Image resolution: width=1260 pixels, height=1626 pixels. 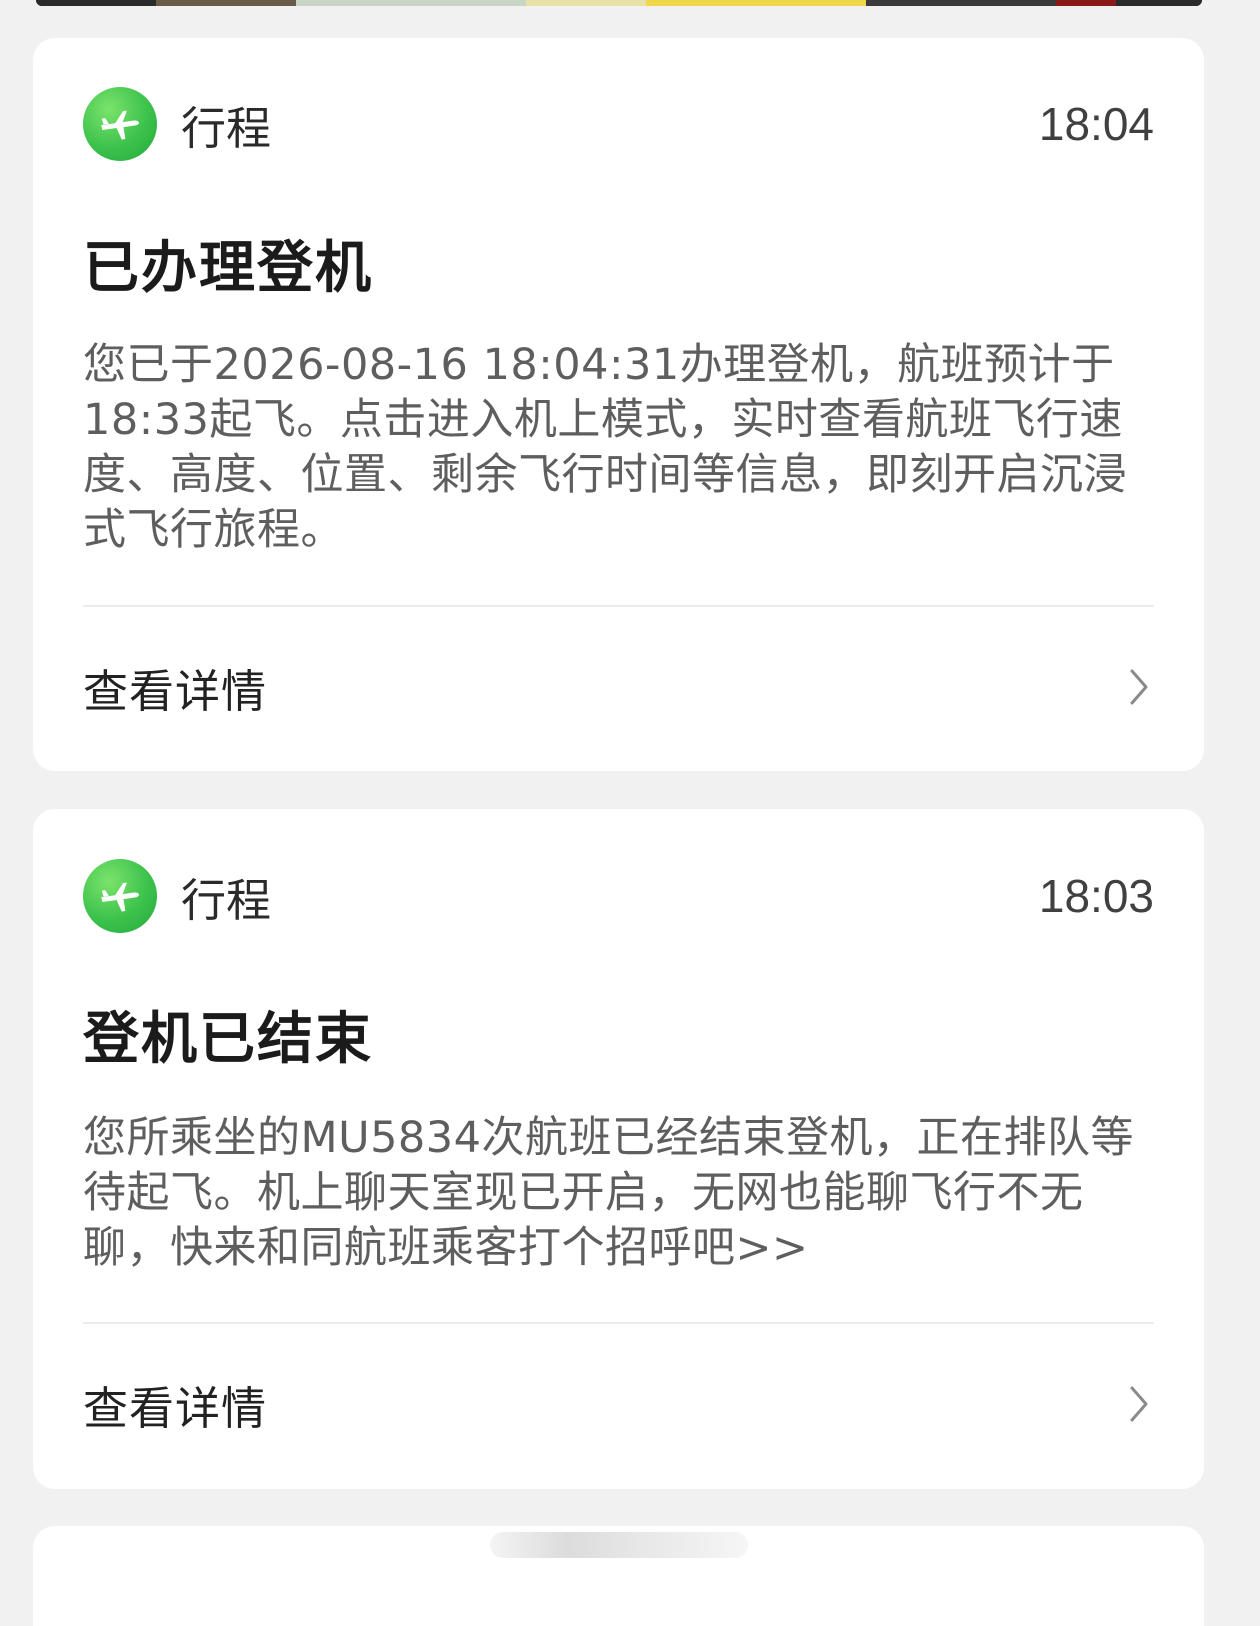 What do you see at coordinates (1096, 124) in the screenshot?
I see `notification-time: 18:04` at bounding box center [1096, 124].